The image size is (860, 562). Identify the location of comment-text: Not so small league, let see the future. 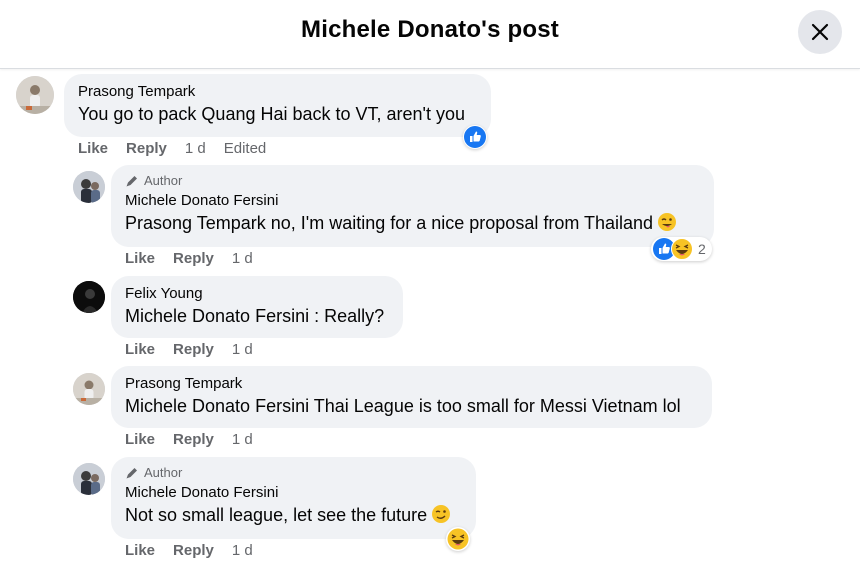
(293, 516).